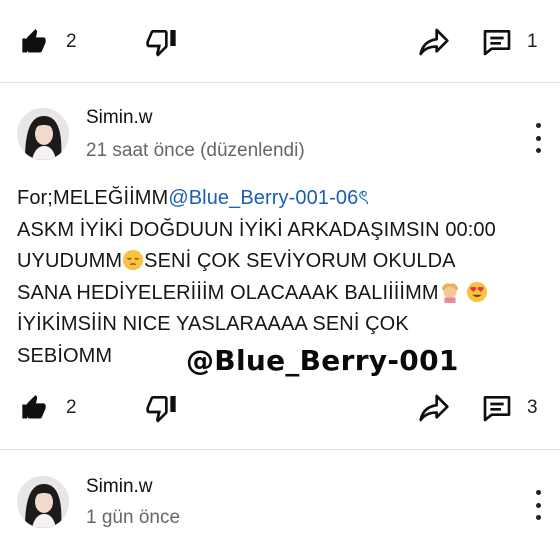  I want to click on comment-action-bar: 2 3, so click(280, 408).